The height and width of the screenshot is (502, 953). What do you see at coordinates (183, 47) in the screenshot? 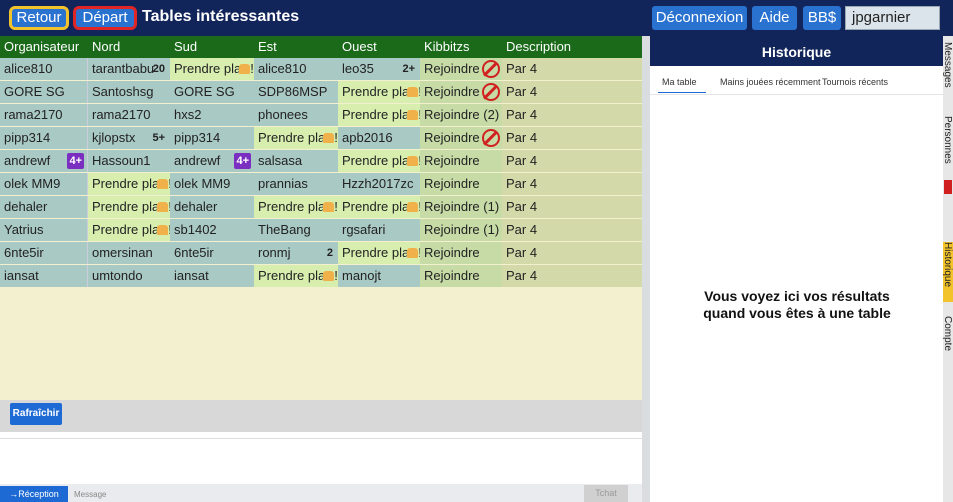
I see `col-header-sud: Sud` at bounding box center [183, 47].